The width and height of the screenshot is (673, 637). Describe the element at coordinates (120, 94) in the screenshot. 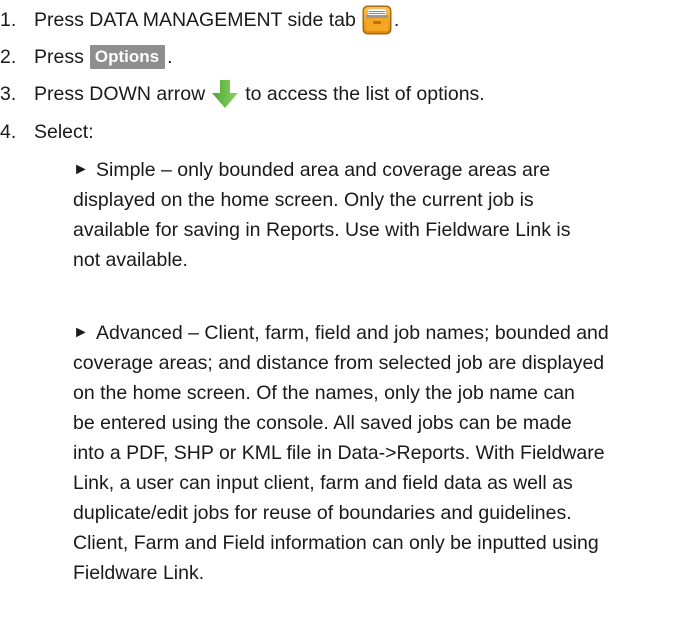

I see `step-text: Press DOWN arrow` at that location.